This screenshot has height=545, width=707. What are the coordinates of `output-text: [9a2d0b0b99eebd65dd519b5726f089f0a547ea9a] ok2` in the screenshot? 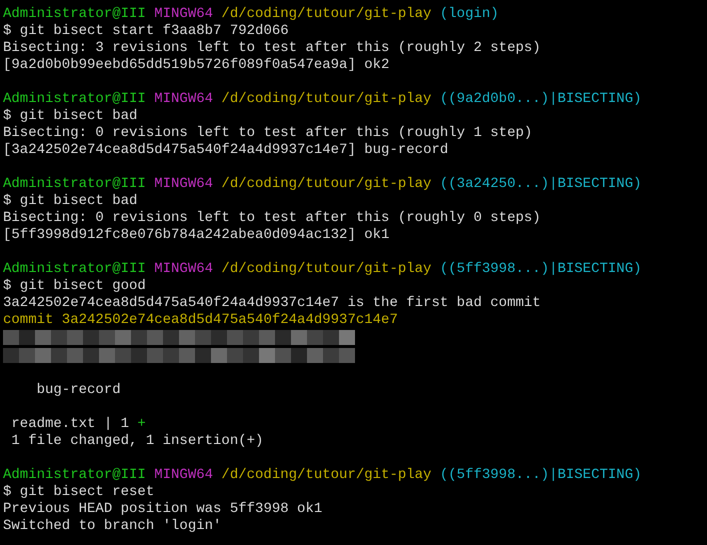 It's located at (196, 65).